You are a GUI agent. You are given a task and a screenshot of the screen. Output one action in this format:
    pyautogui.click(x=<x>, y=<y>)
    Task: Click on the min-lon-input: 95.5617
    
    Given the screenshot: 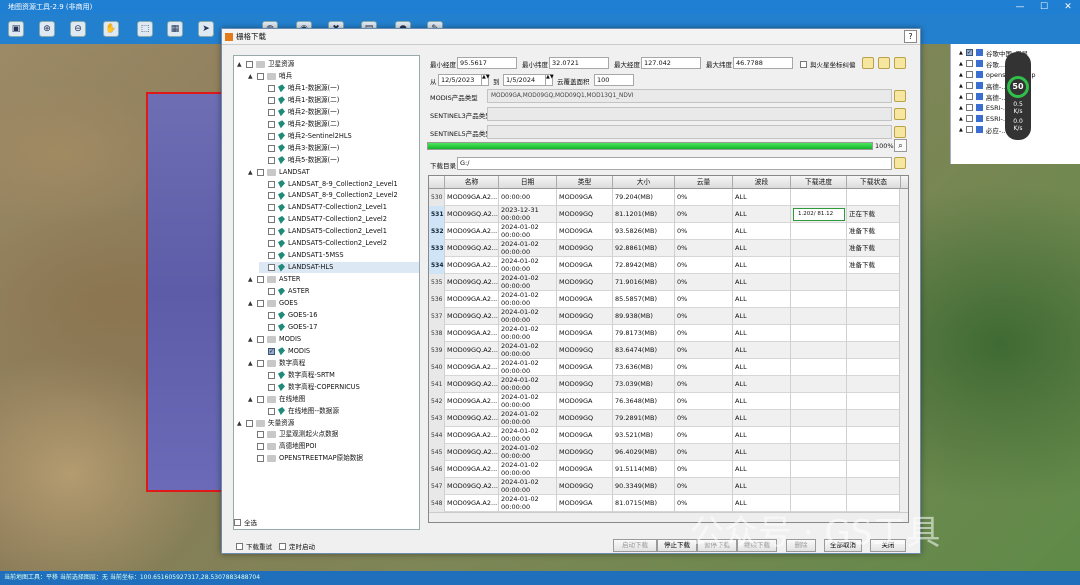 What is the action you would take?
    pyautogui.click(x=487, y=63)
    